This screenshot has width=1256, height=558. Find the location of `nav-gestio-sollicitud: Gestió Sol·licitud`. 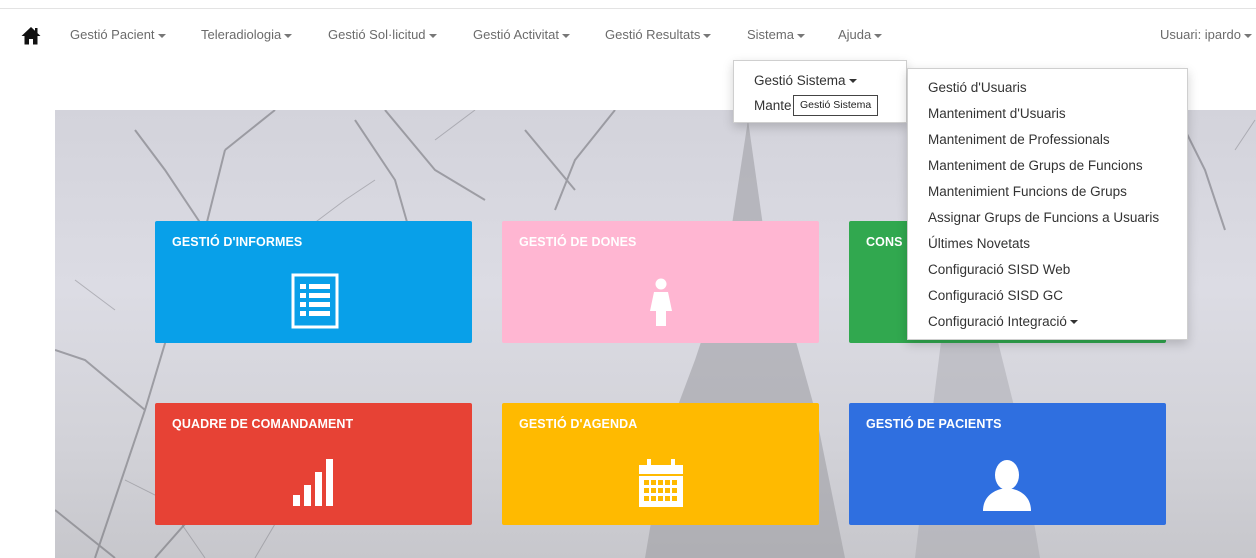

nav-gestio-sollicitud: Gestió Sol·licitud is located at coordinates (382, 34).